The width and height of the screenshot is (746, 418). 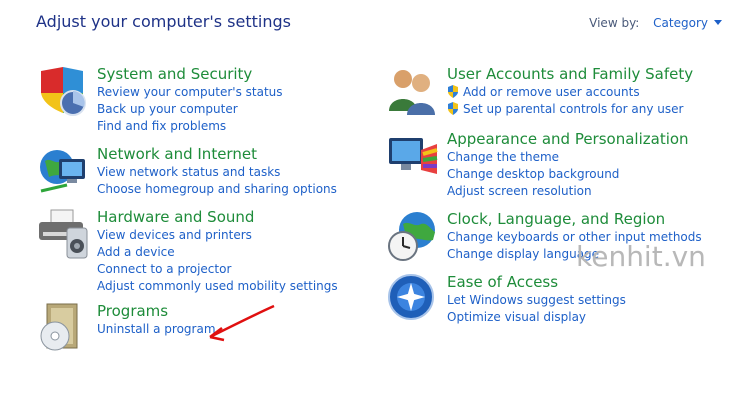 What do you see at coordinates (596, 300) in the screenshot?
I see `link-suggest-settings: Let Windows suggest settings` at bounding box center [596, 300].